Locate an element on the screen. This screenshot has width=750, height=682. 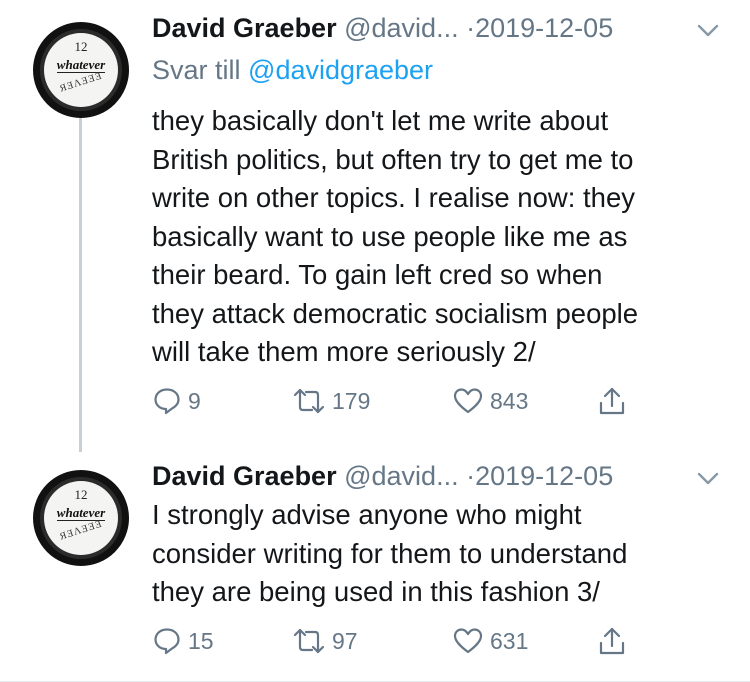
reply-button: 9 is located at coordinates (176, 401).